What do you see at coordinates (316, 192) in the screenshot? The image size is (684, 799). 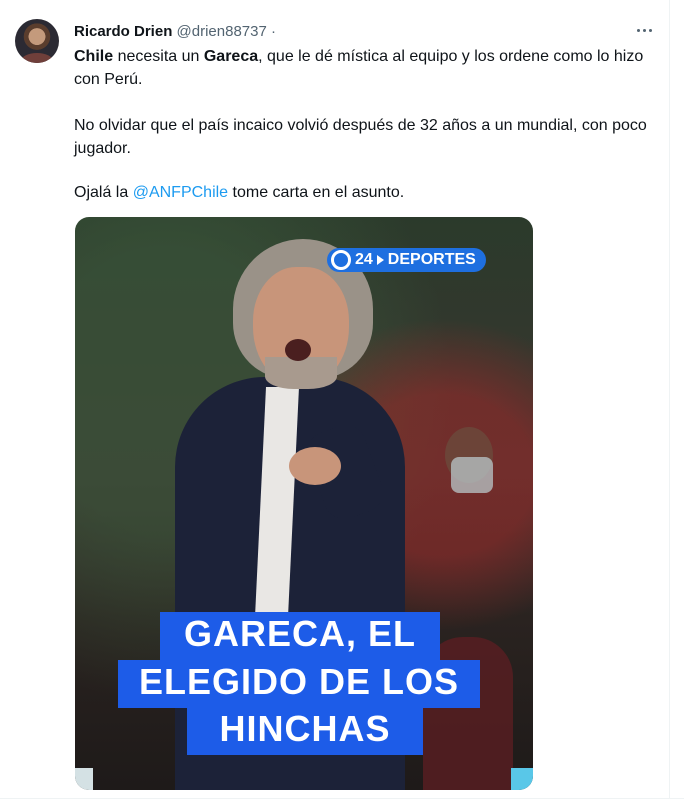 I see `text-segment: tome carta en el asunto.` at bounding box center [316, 192].